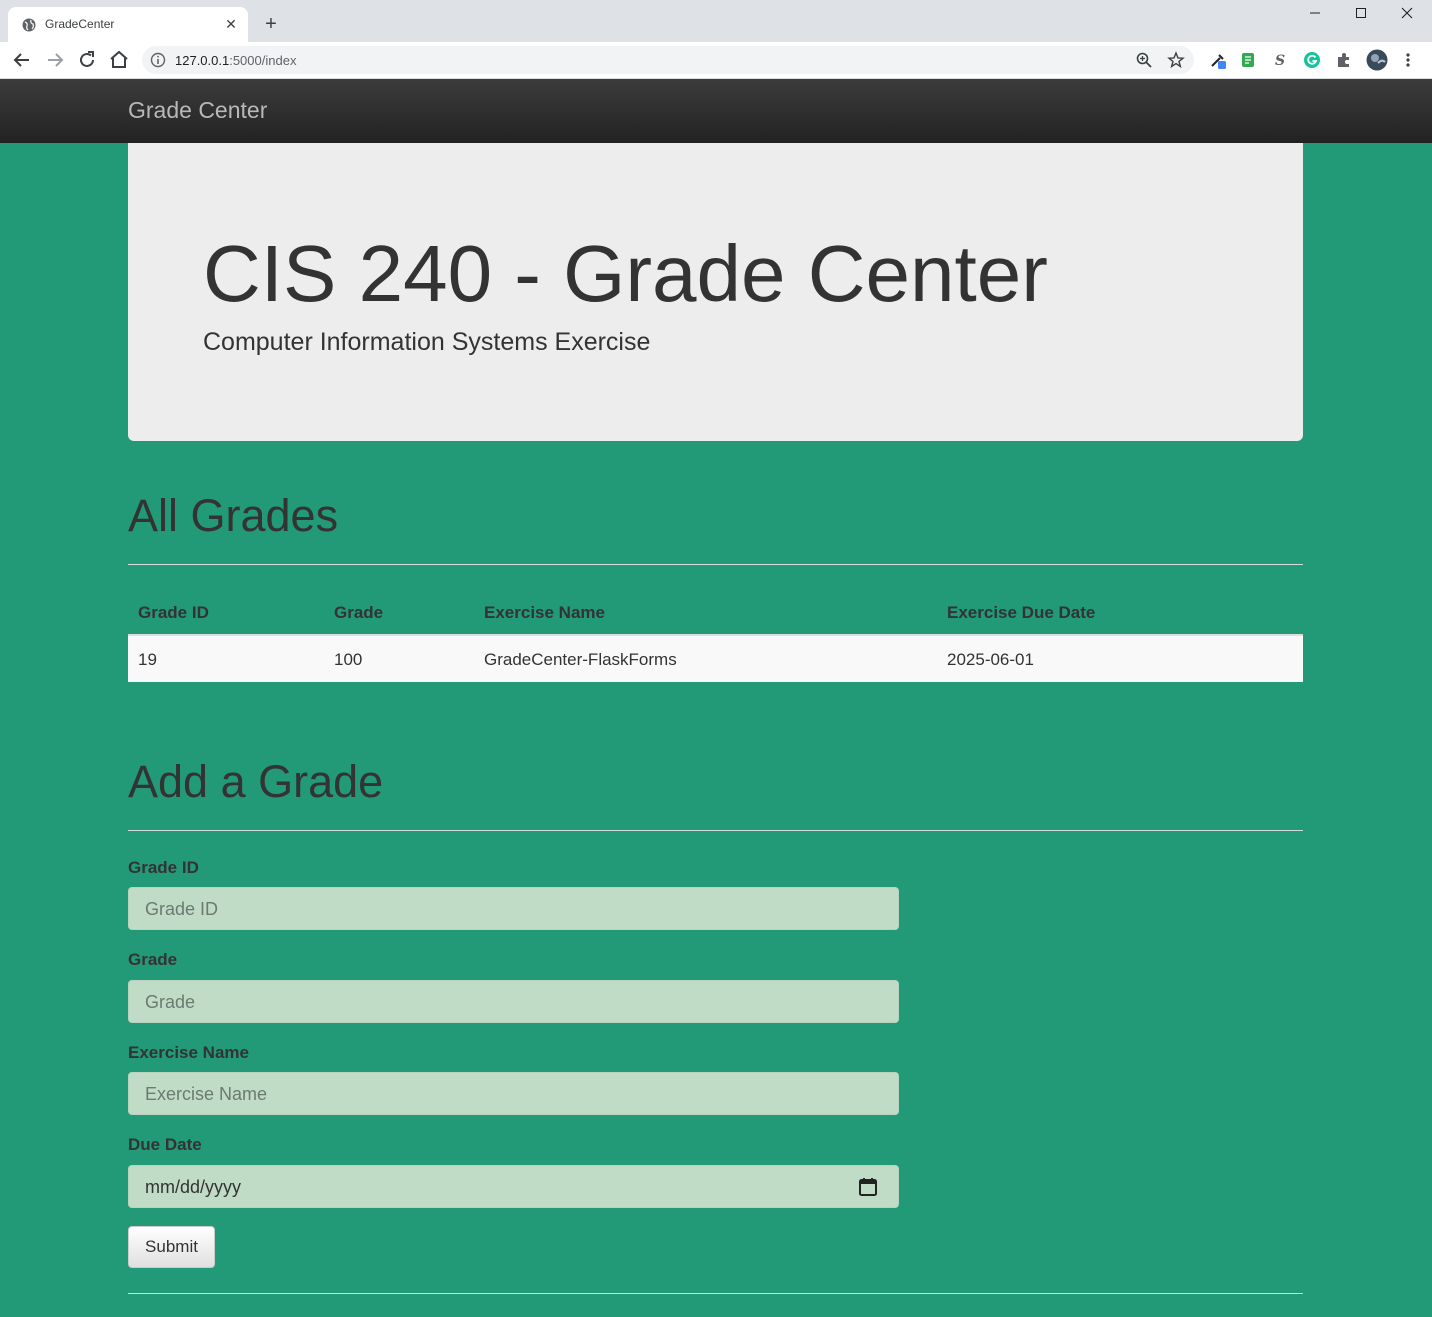 The width and height of the screenshot is (1432, 1317). I want to click on forward-button, so click(55, 60).